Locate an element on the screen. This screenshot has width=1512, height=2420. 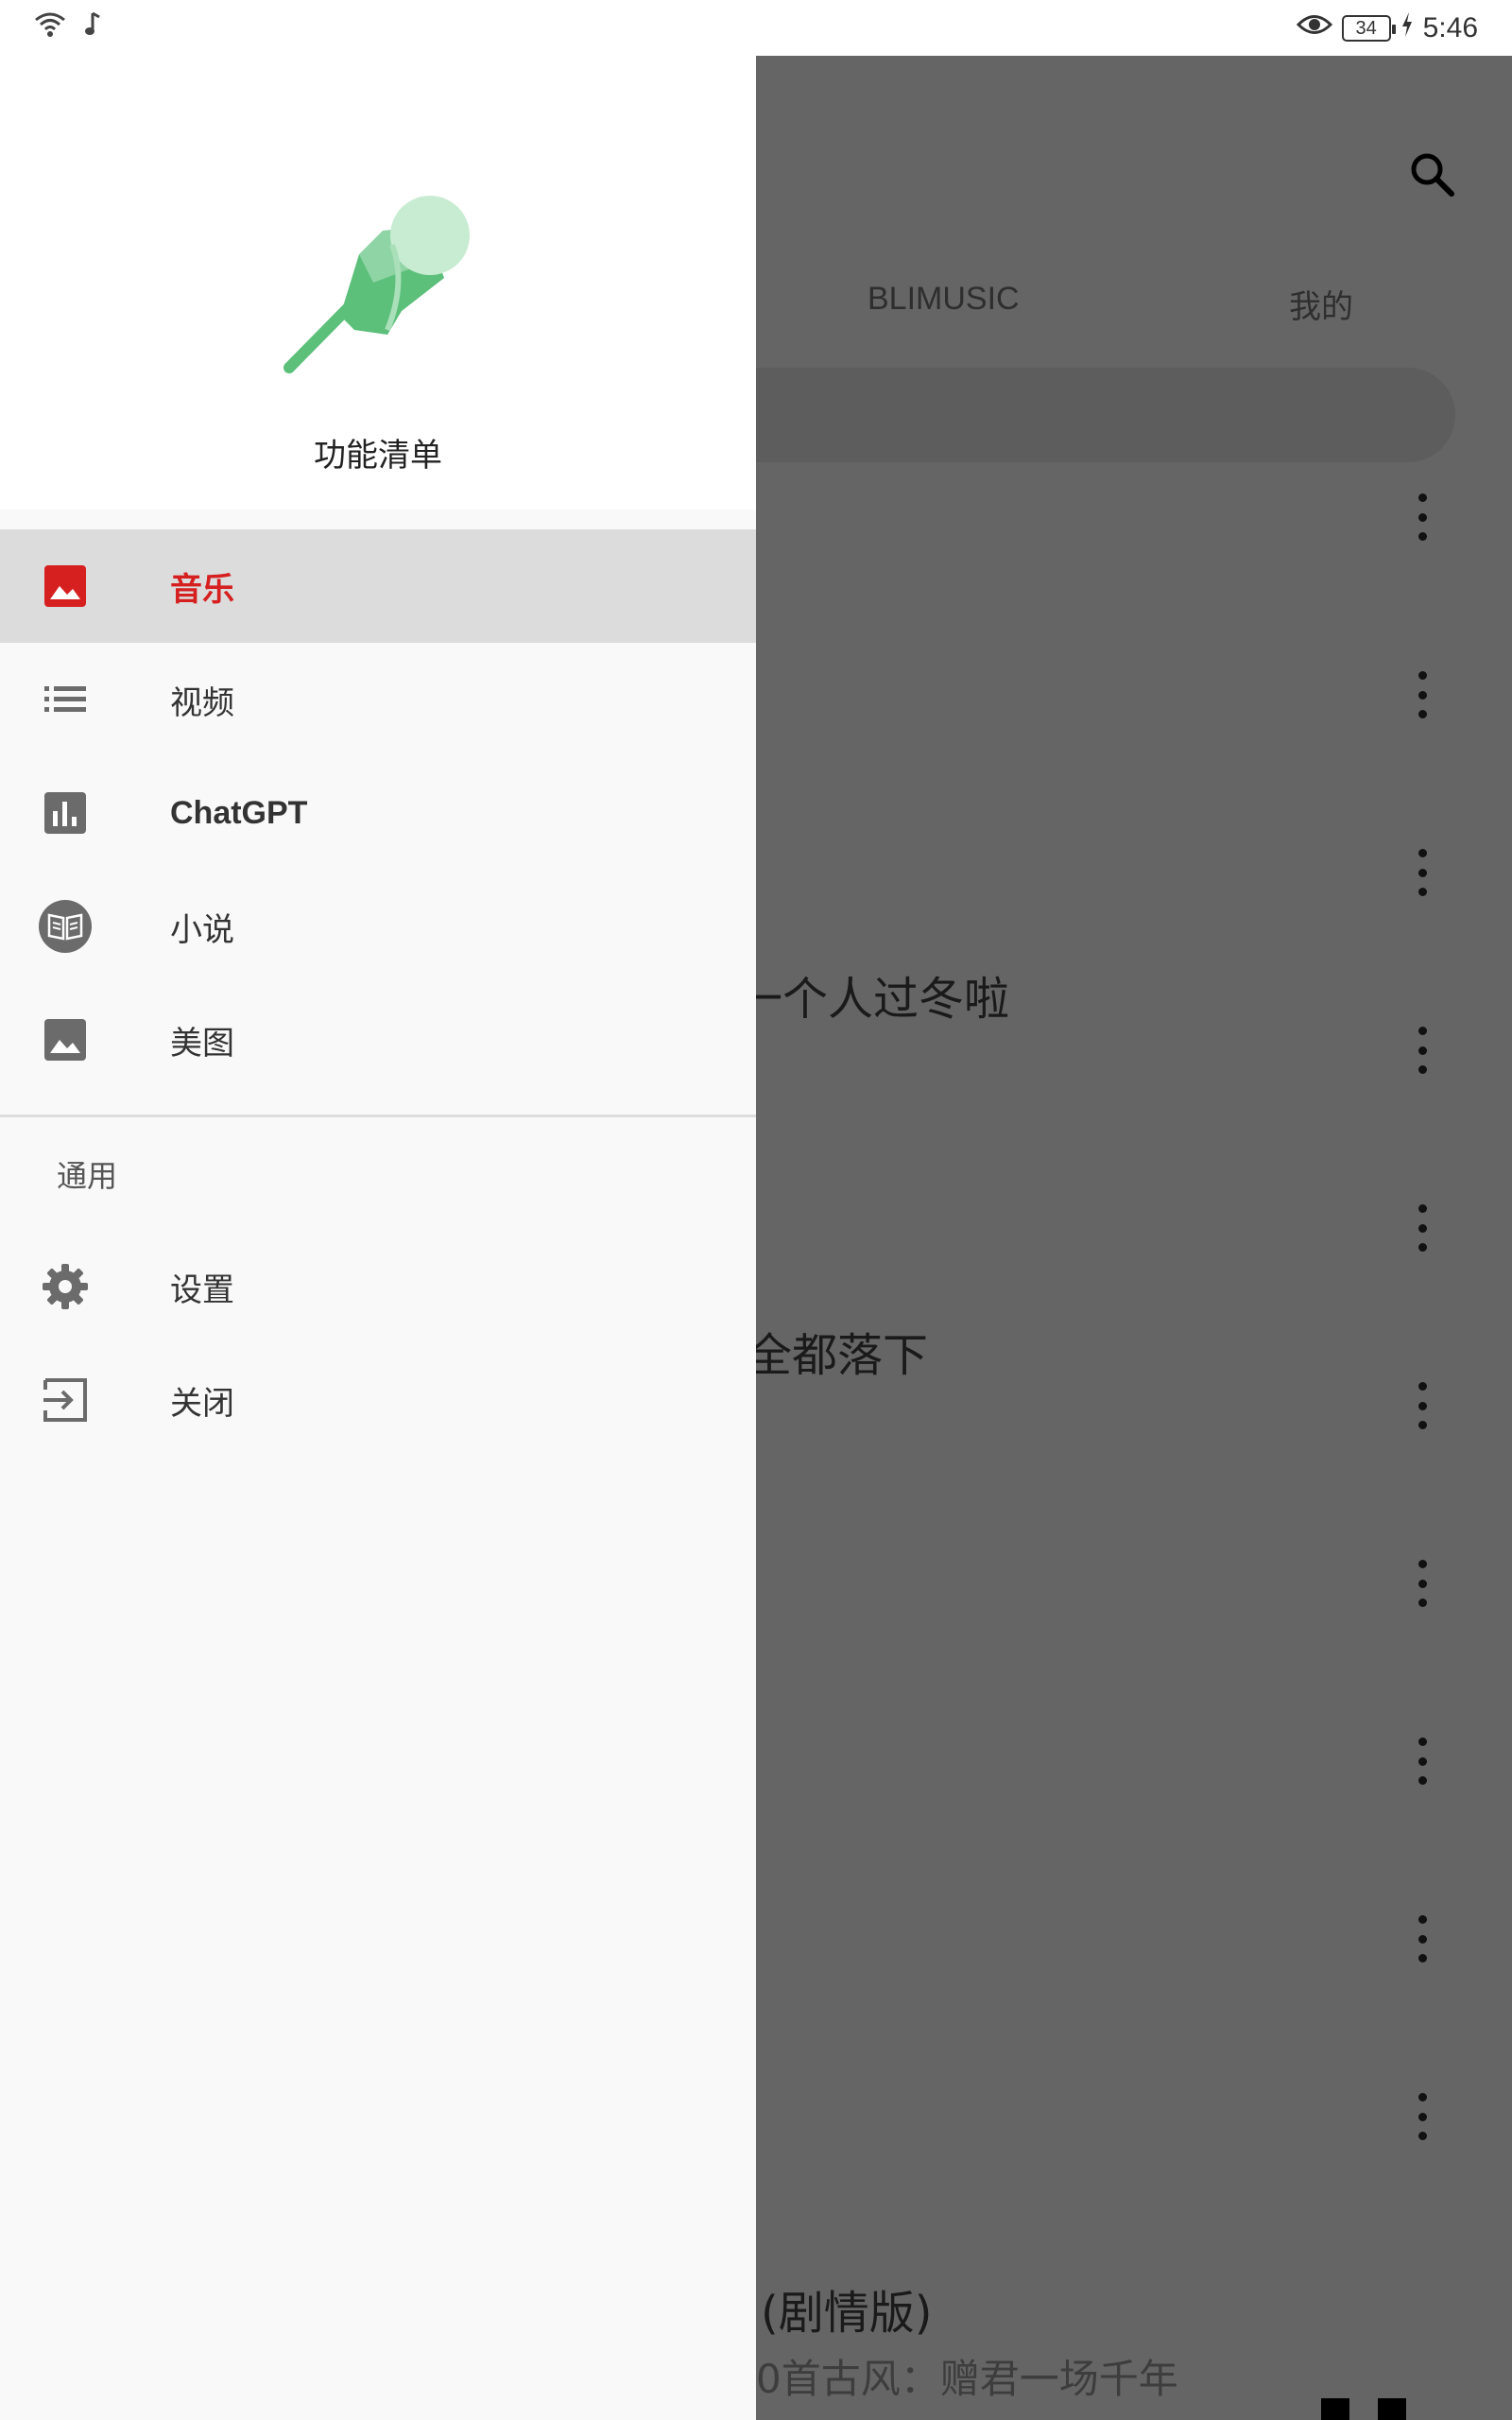
tab-mine: 我的 is located at coordinates (1321, 304).